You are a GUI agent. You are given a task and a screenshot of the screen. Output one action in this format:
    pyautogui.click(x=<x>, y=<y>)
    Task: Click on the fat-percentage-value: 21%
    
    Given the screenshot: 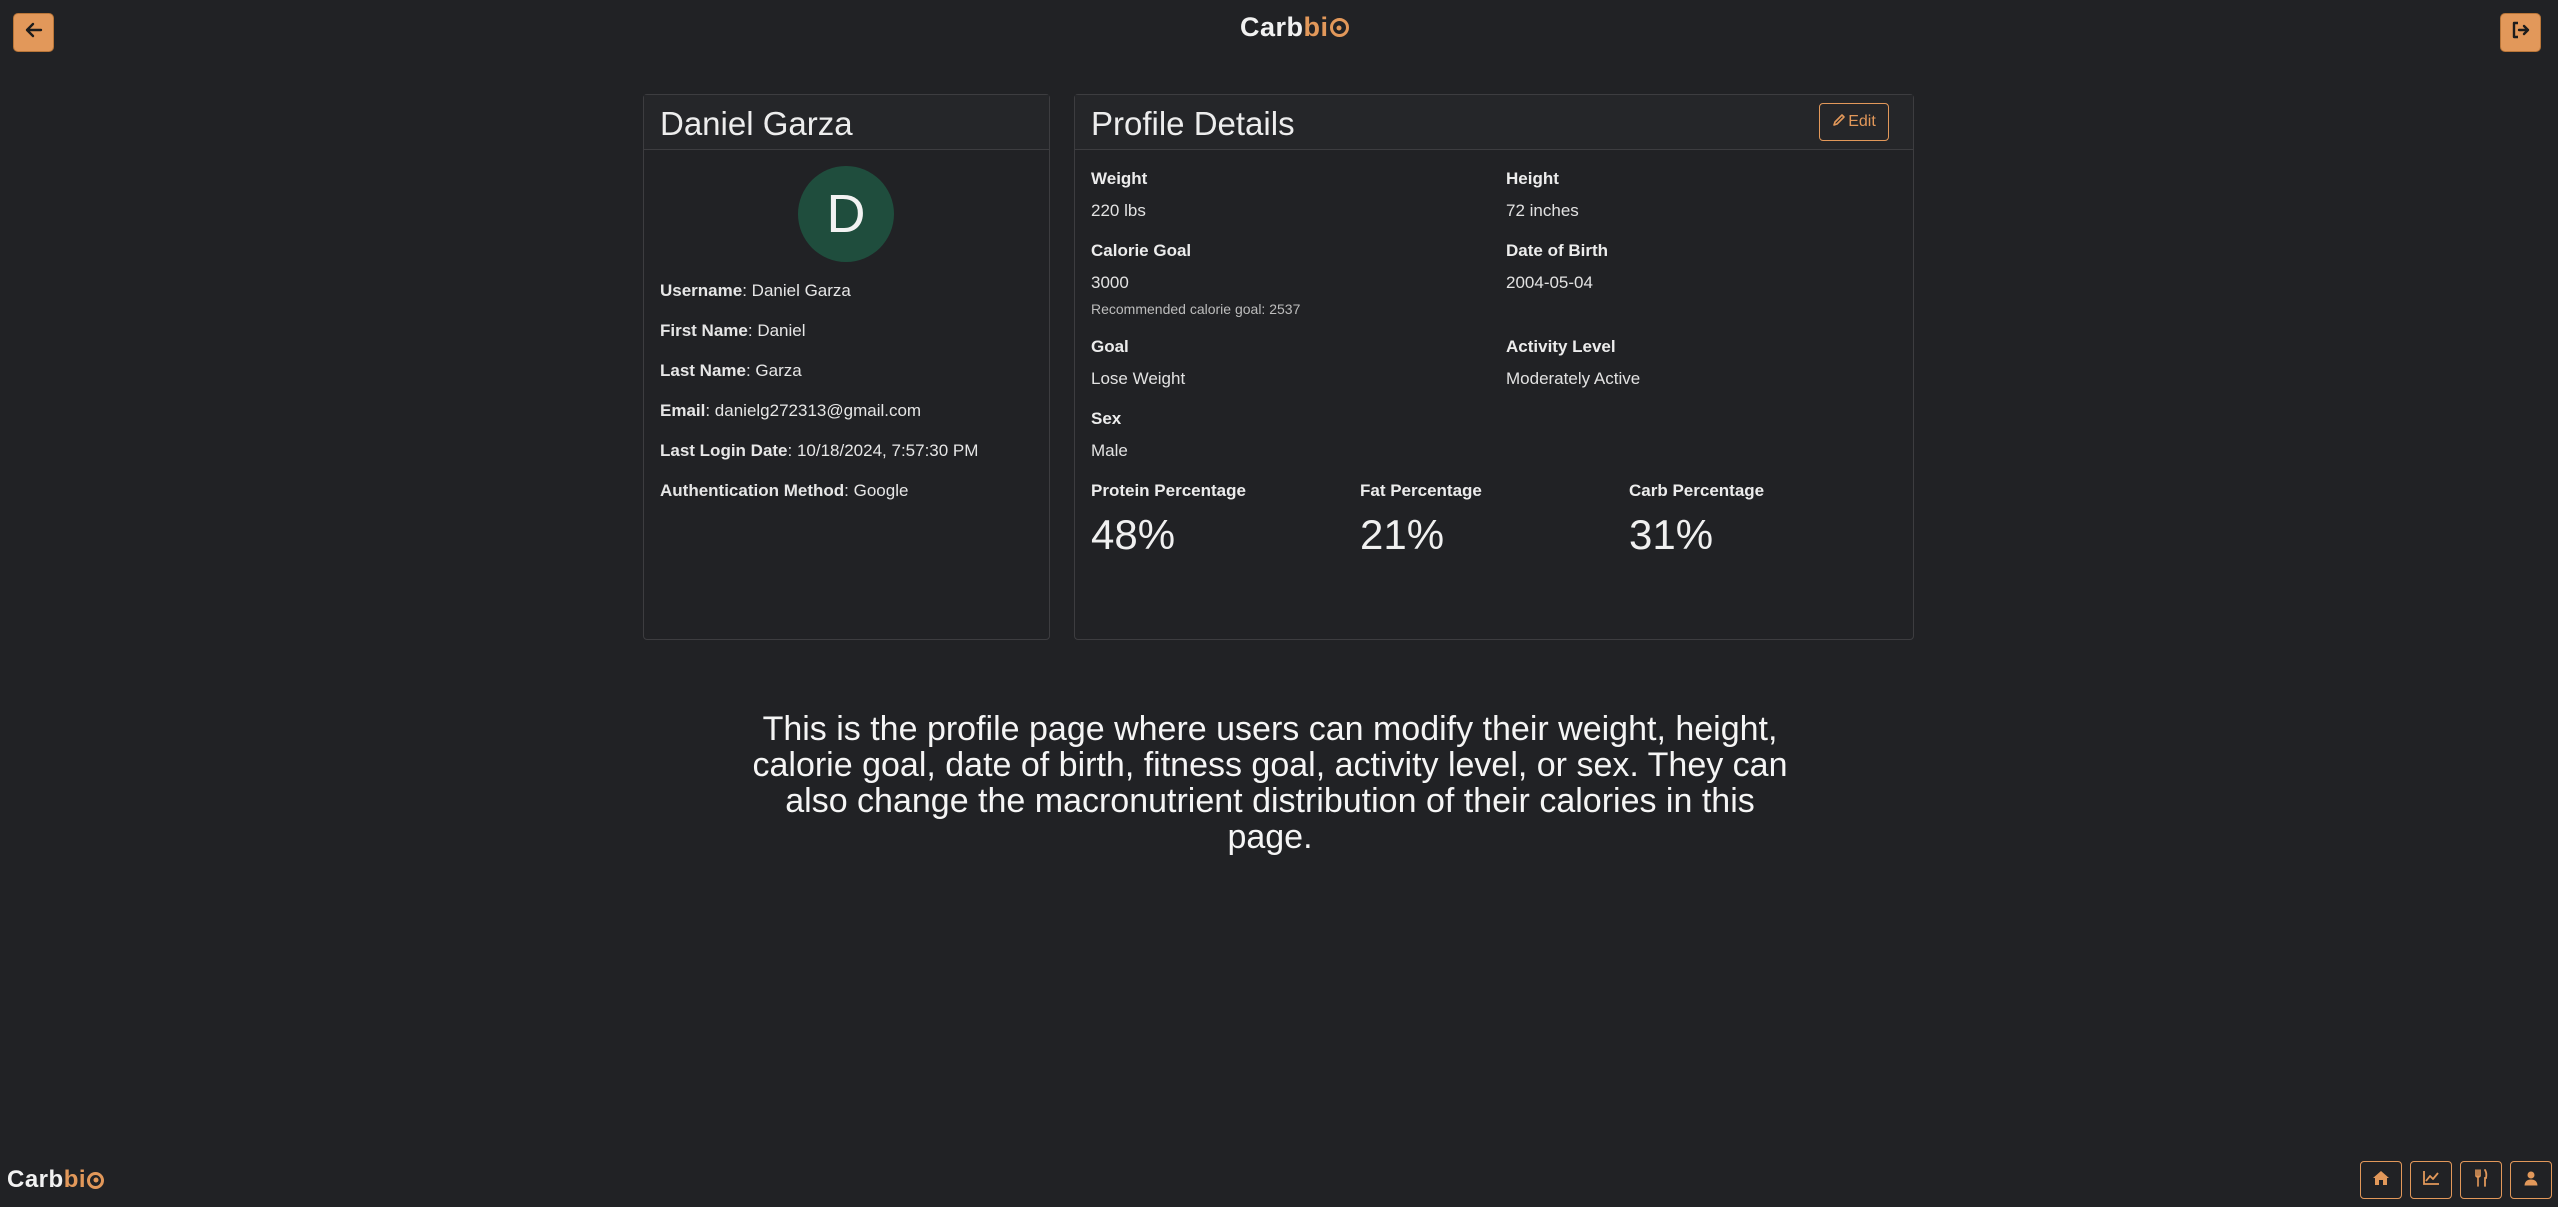 What is the action you would take?
    pyautogui.click(x=1402, y=534)
    